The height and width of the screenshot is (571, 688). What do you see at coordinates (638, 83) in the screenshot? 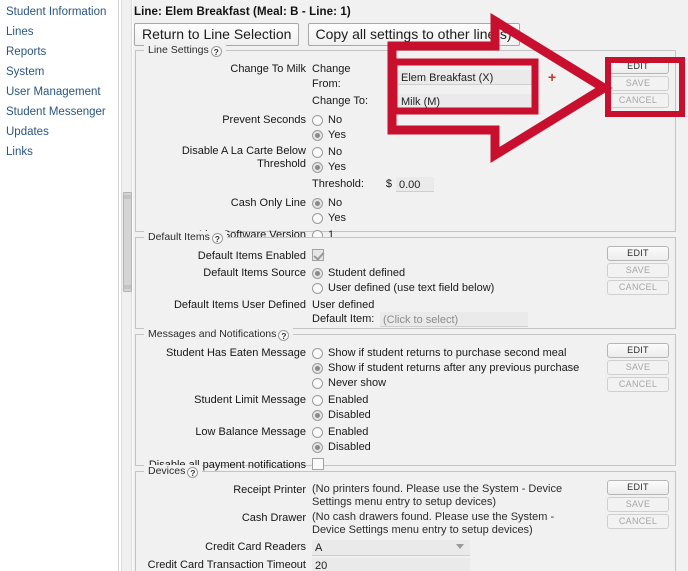
I see `line-settings-save-button: SAVE` at bounding box center [638, 83].